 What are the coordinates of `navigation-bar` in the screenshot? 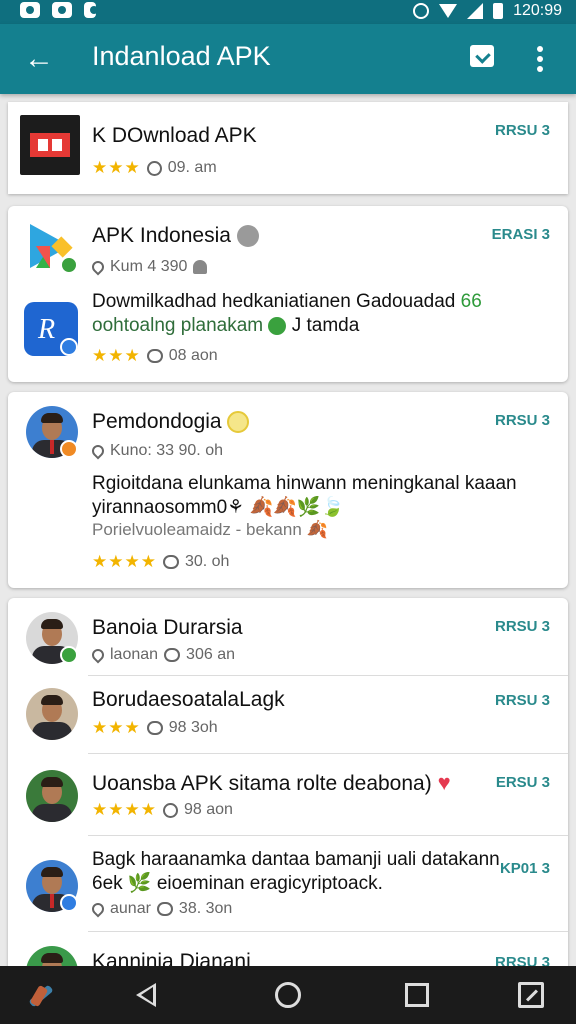 It's located at (288, 995).